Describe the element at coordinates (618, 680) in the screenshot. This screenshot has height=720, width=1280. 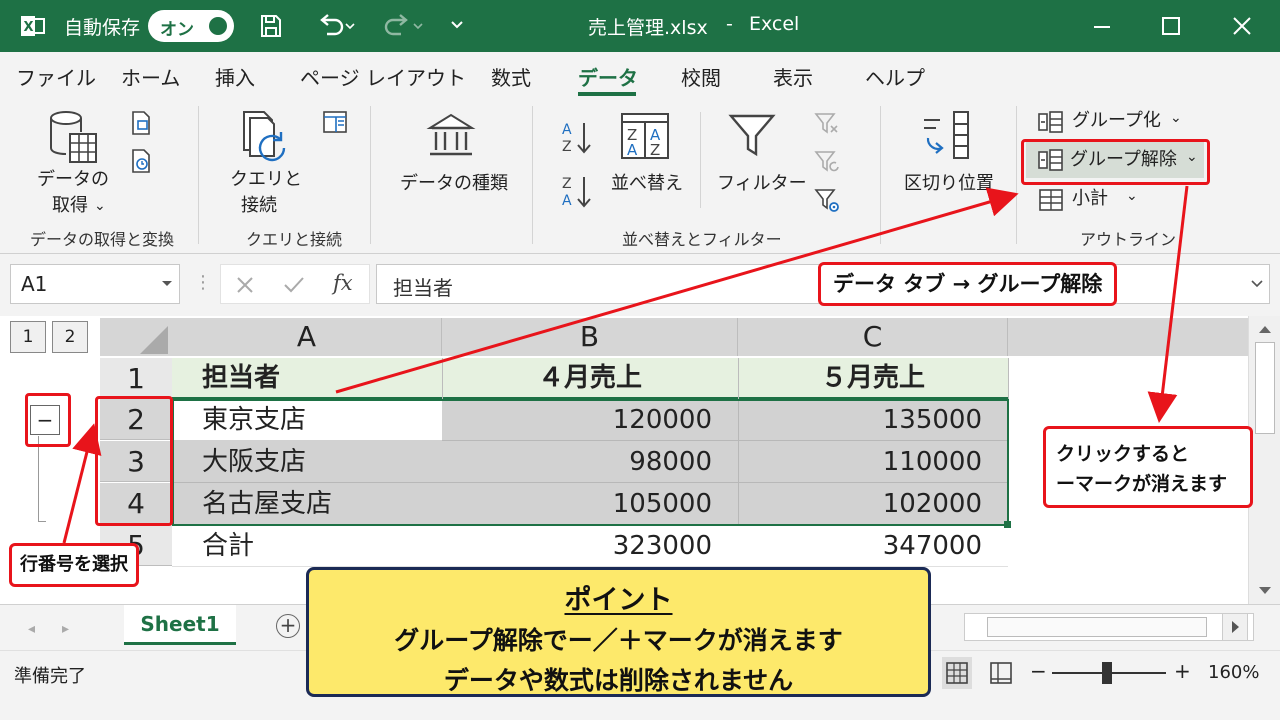
I see `point-line2: データや数式は削除されません` at that location.